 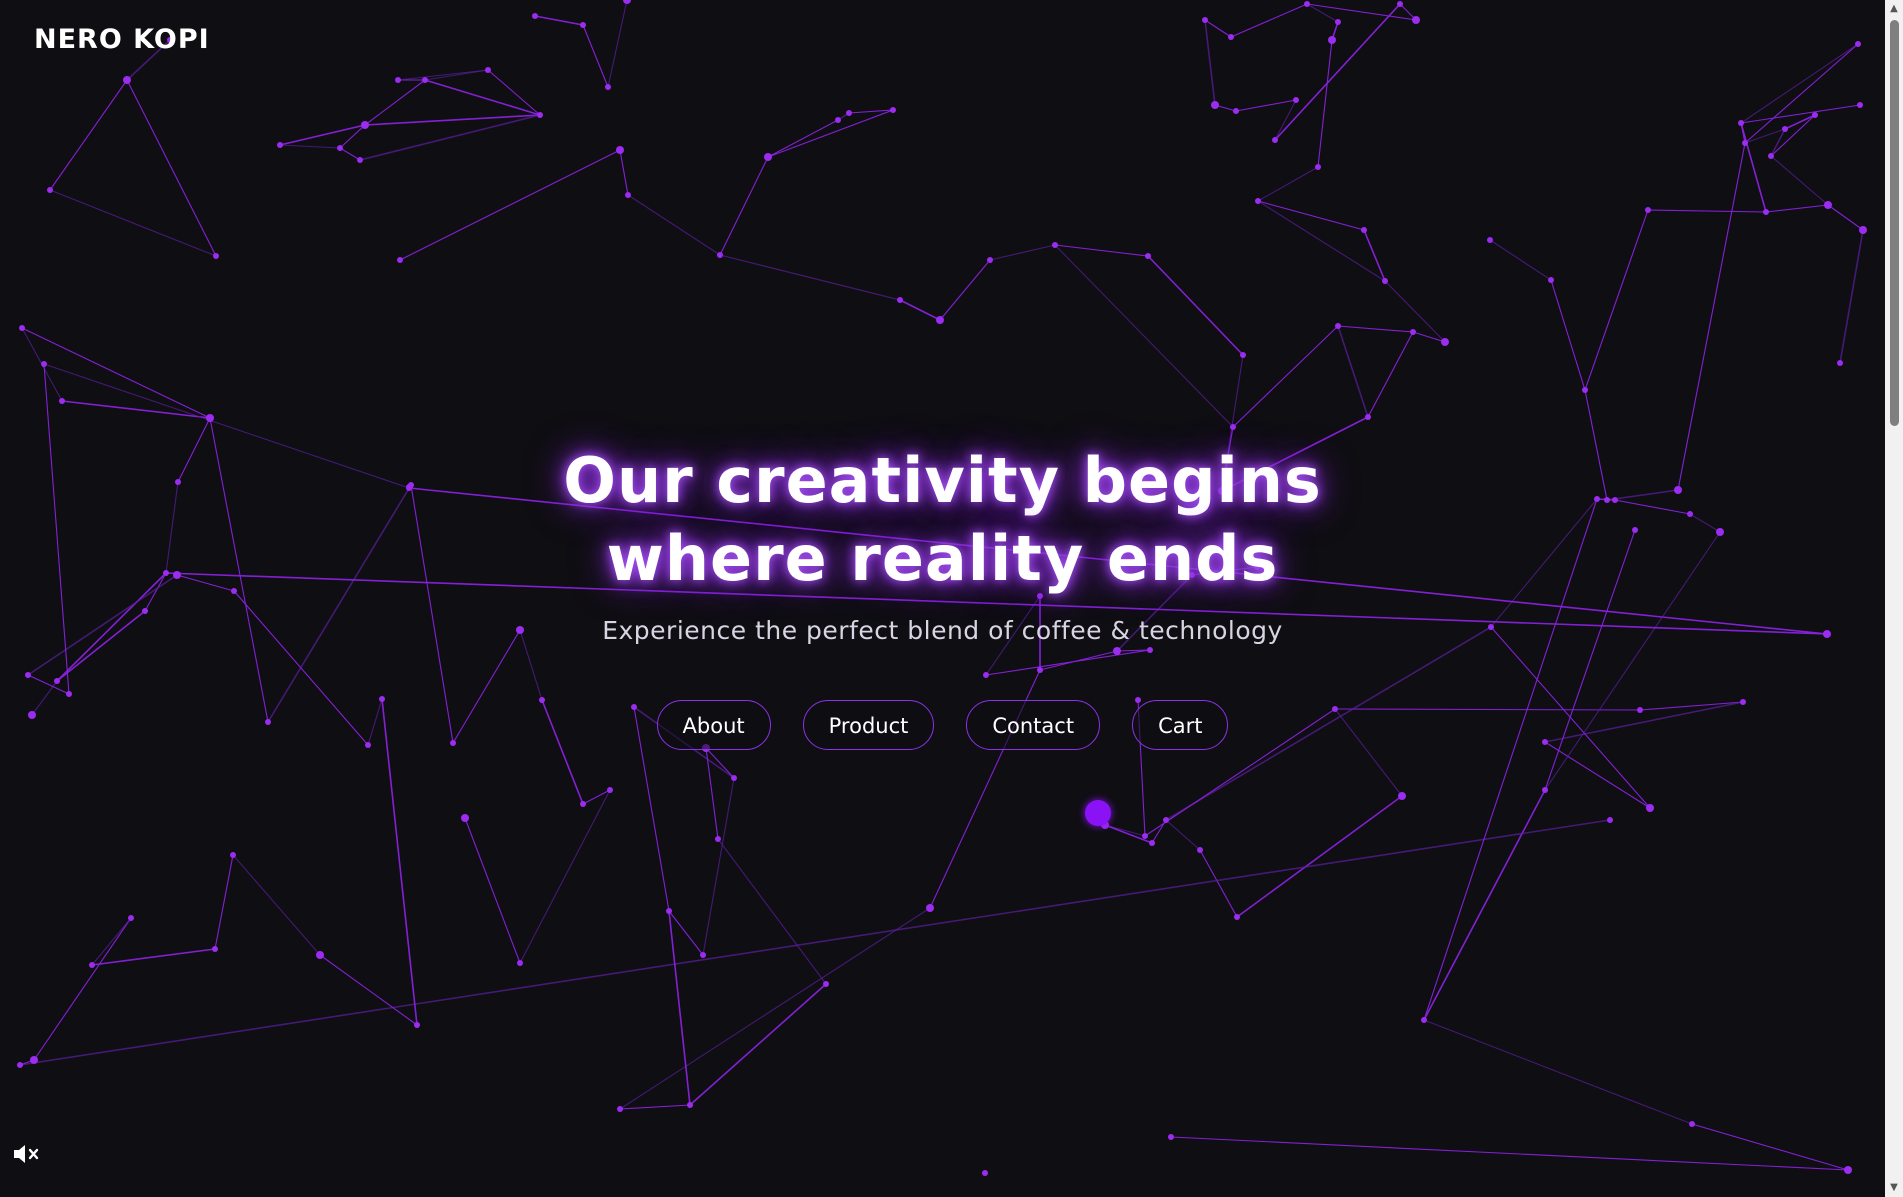 I want to click on contact-button: Contact, so click(x=1033, y=725).